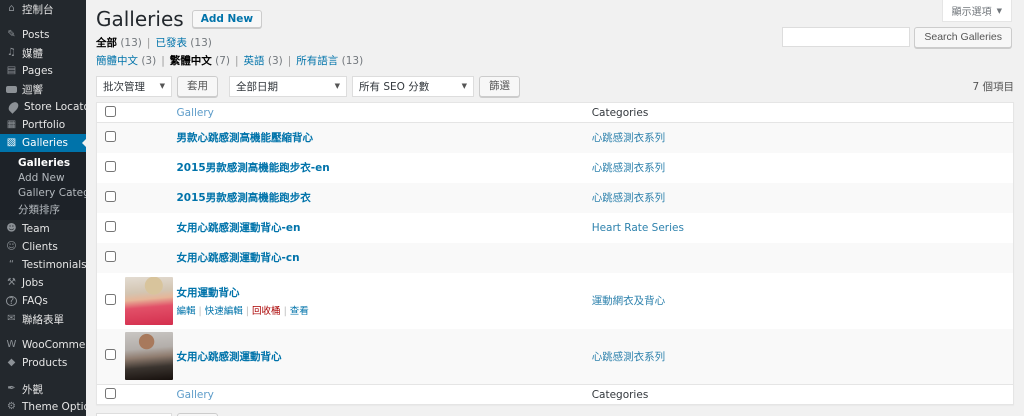 This screenshot has width=1024, height=416. I want to click on gallery-title-link: 2015男款感測高機能跑步衣-en, so click(253, 168).